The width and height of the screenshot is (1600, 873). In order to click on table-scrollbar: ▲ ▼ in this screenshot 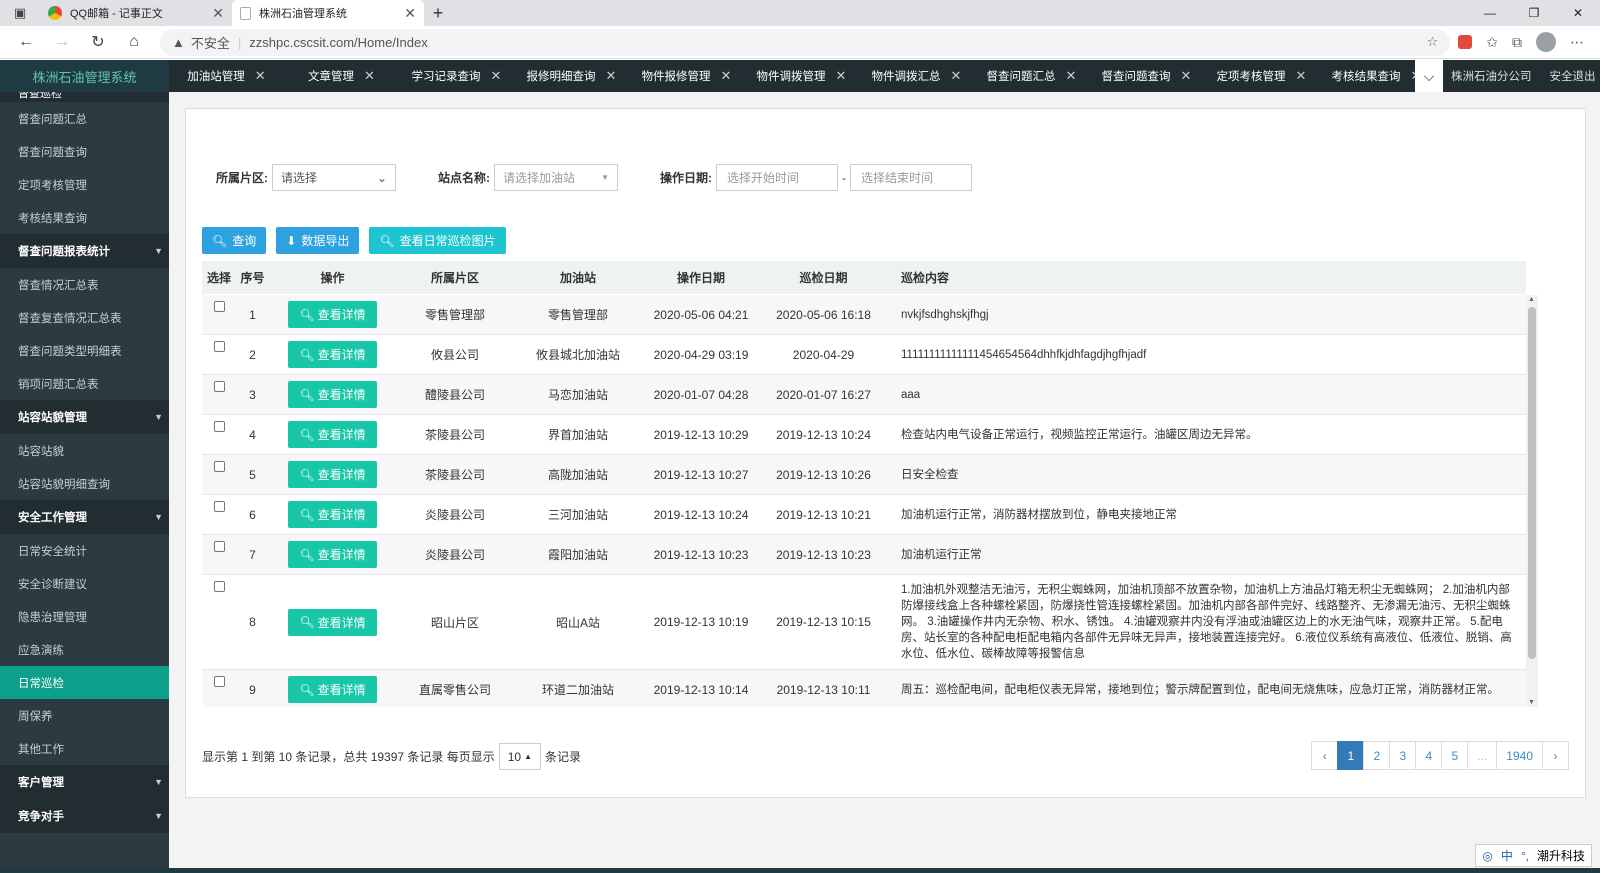, I will do `click(1532, 501)`.